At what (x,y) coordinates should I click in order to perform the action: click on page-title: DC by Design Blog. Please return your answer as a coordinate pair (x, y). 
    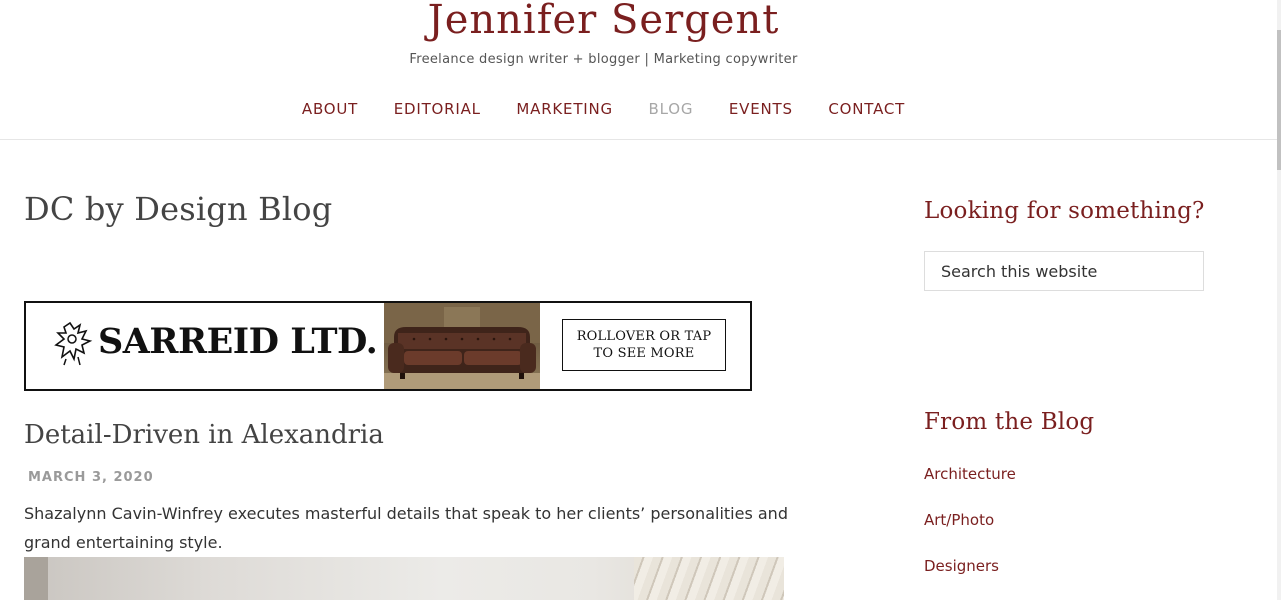
    Looking at the image, I should click on (178, 209).